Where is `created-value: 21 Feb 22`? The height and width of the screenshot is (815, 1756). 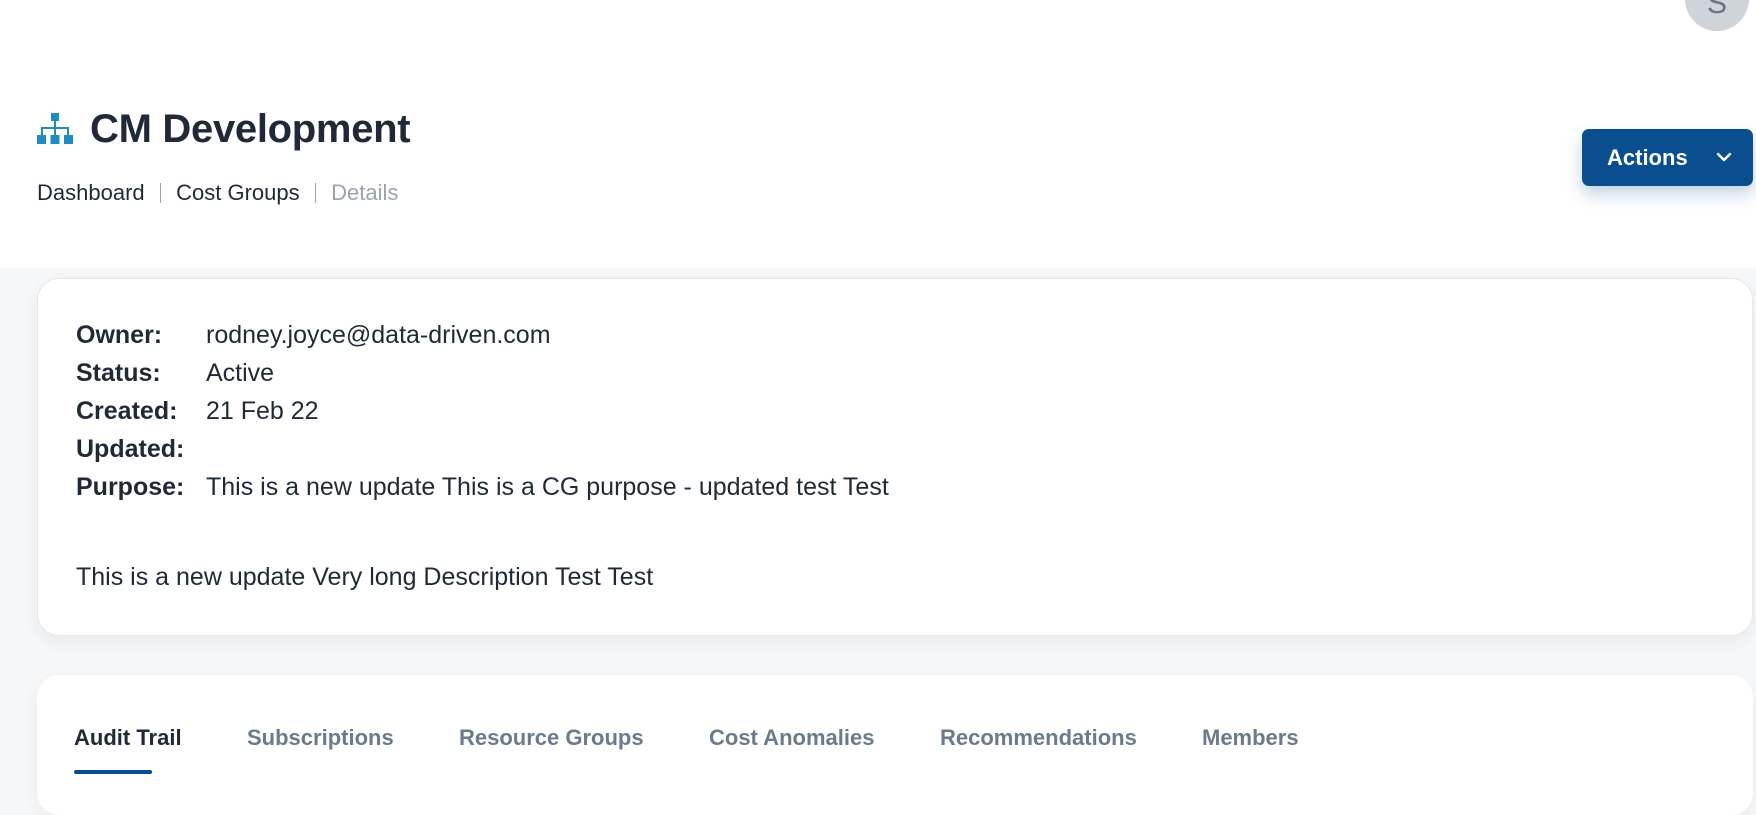
created-value: 21 Feb 22 is located at coordinates (262, 410).